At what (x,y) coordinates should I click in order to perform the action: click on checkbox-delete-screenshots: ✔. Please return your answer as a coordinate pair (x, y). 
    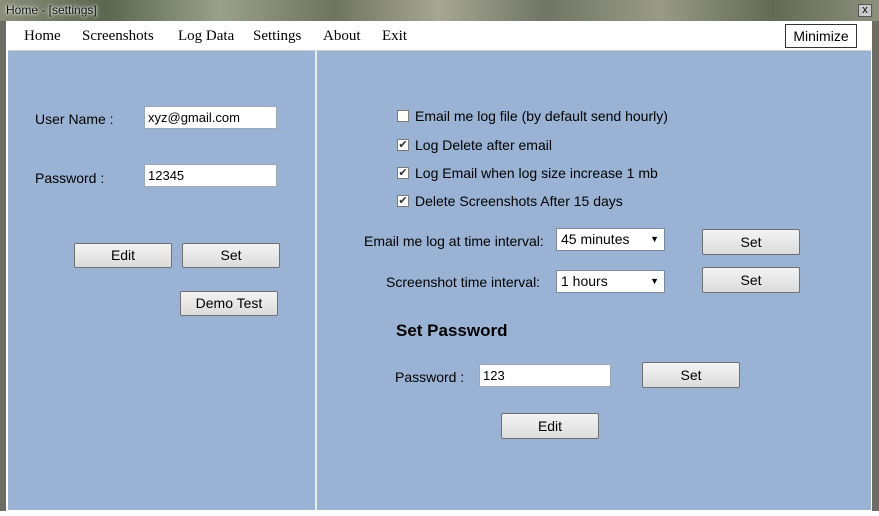
    Looking at the image, I should click on (403, 201).